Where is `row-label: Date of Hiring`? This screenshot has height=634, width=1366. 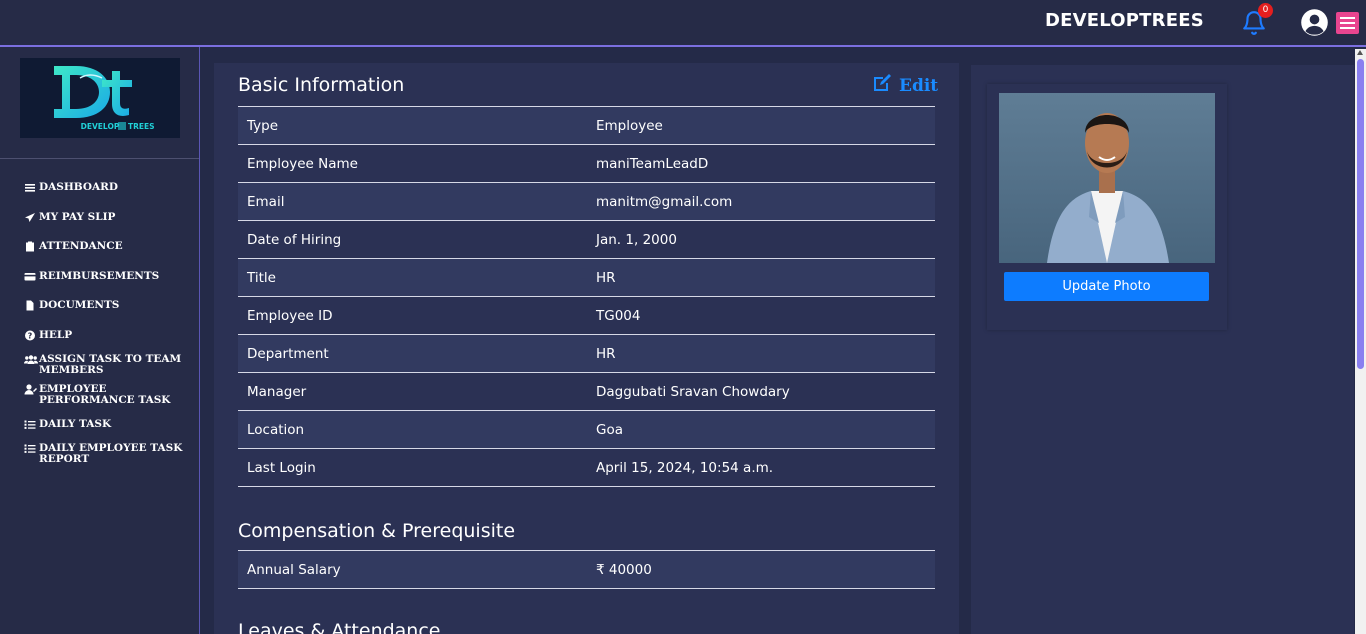 row-label: Date of Hiring is located at coordinates (294, 240).